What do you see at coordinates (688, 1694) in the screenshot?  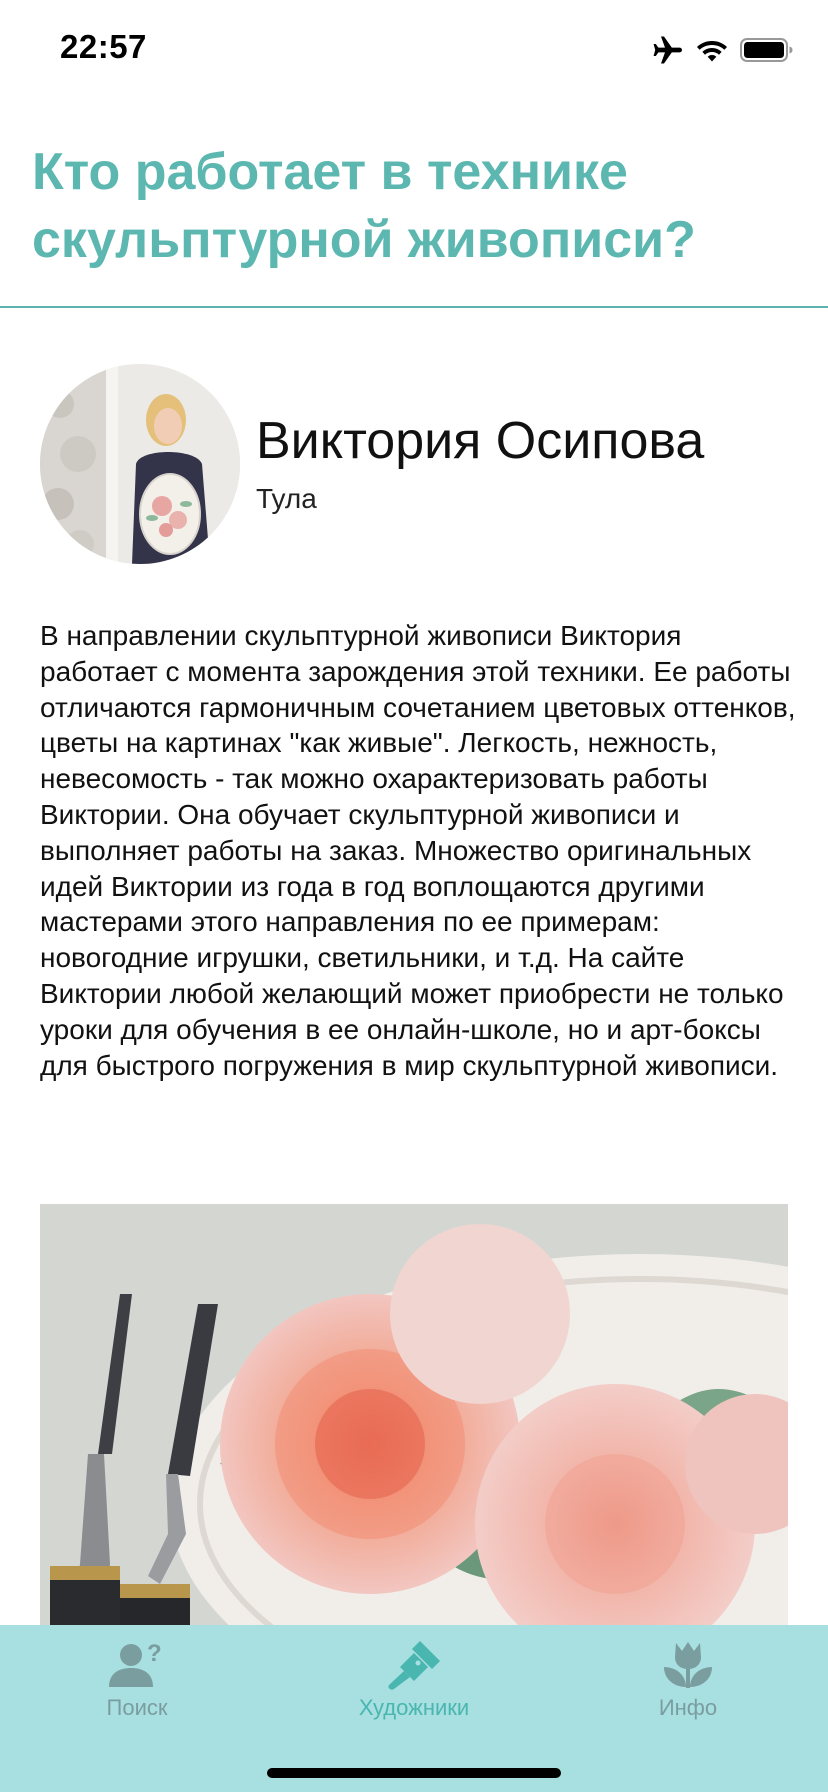 I see `tab-info: Инфо` at bounding box center [688, 1694].